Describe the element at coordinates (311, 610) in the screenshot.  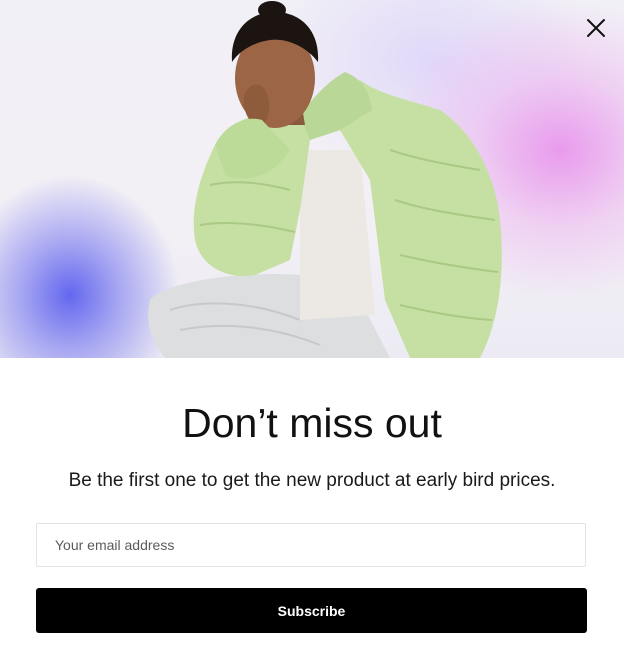
I see `subscribe-button: Subscribe` at that location.